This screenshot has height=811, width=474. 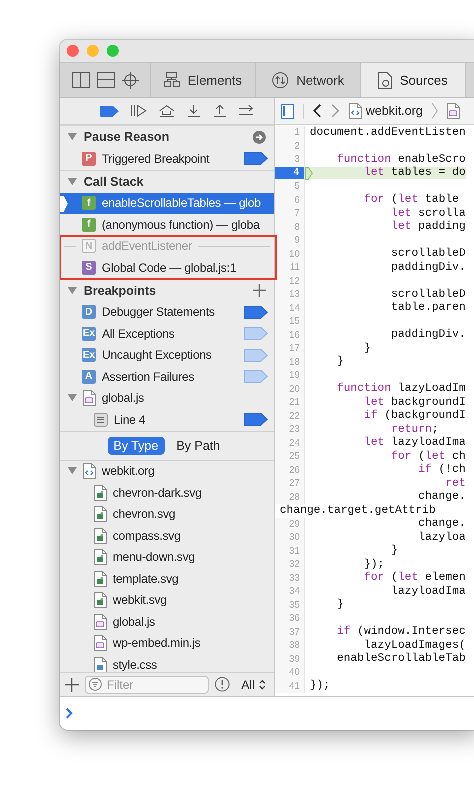 I want to click on filter-field: Filter, so click(x=147, y=685).